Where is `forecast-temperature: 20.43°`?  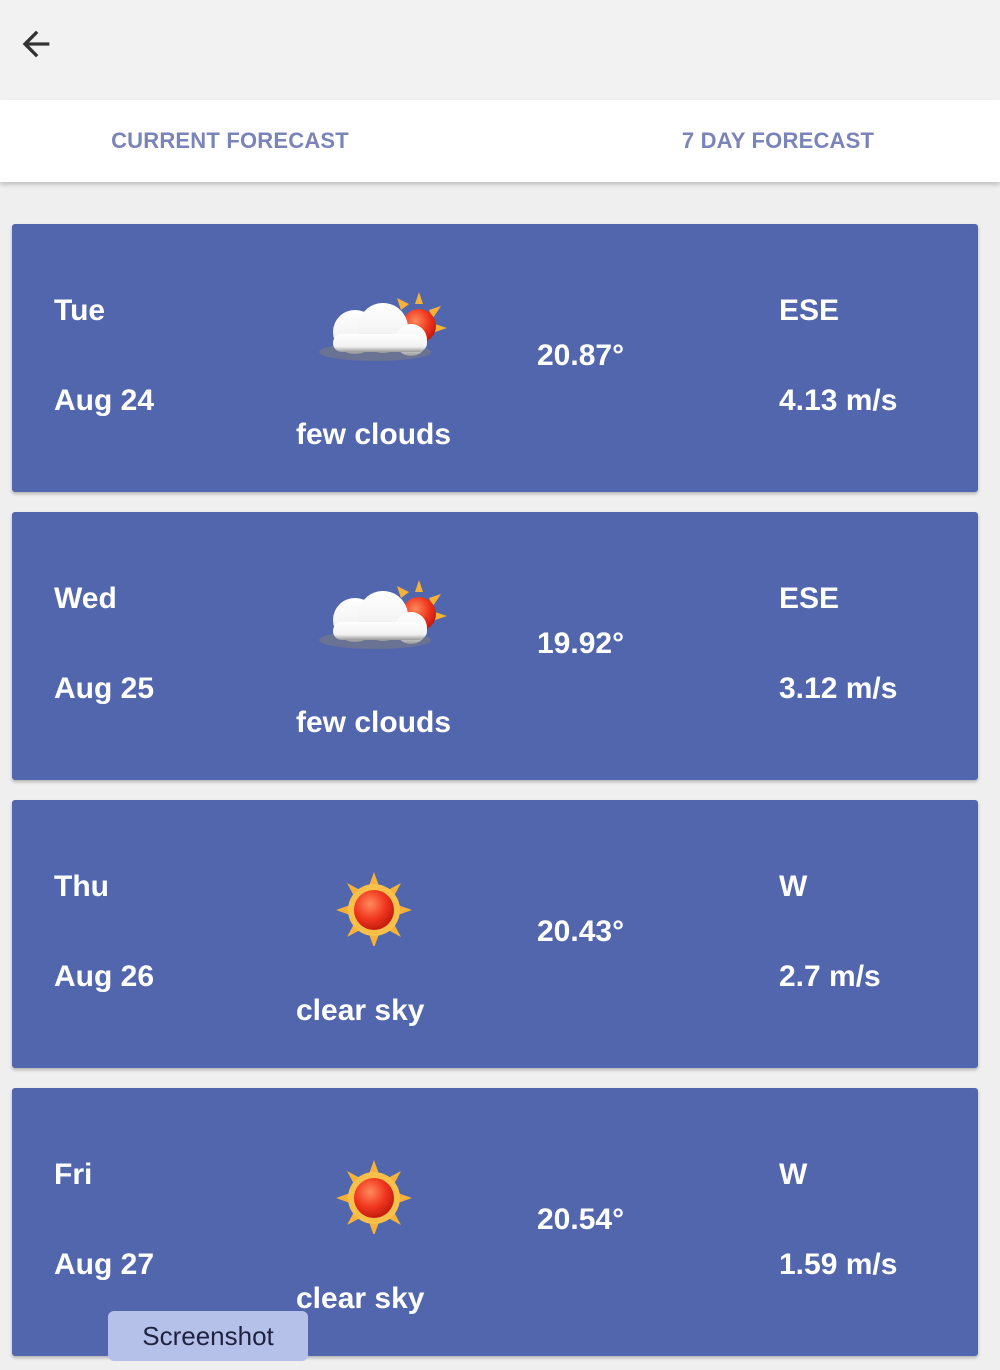 forecast-temperature: 20.43° is located at coordinates (581, 931).